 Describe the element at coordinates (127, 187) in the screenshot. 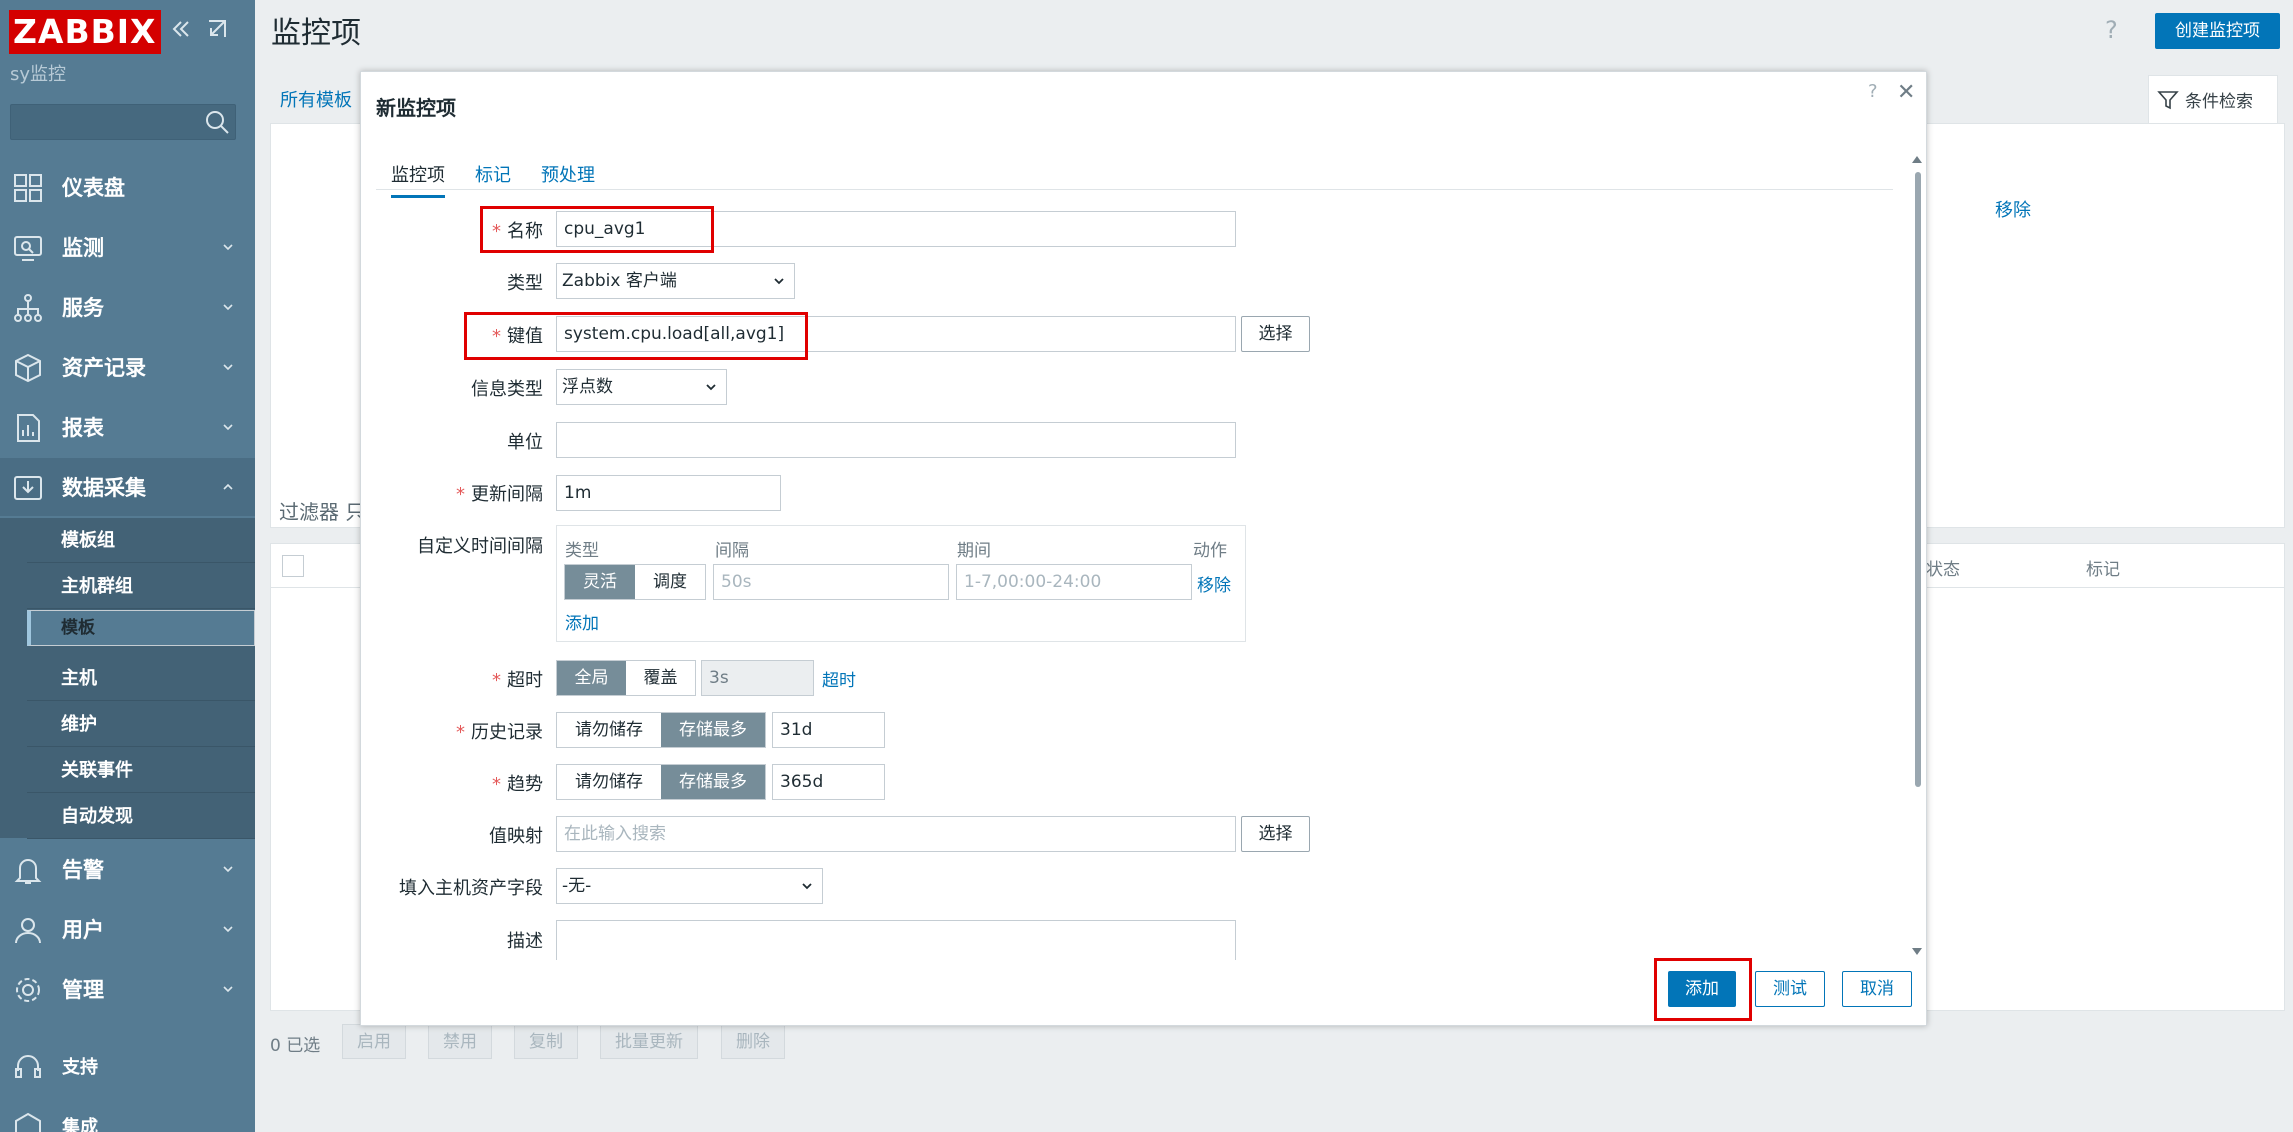

I see `menu-dashboard: 仪表盘` at that location.